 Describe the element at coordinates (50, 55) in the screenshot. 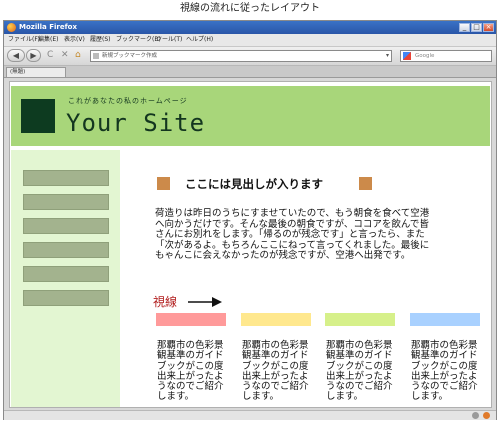

I see `reload-icon: C` at that location.